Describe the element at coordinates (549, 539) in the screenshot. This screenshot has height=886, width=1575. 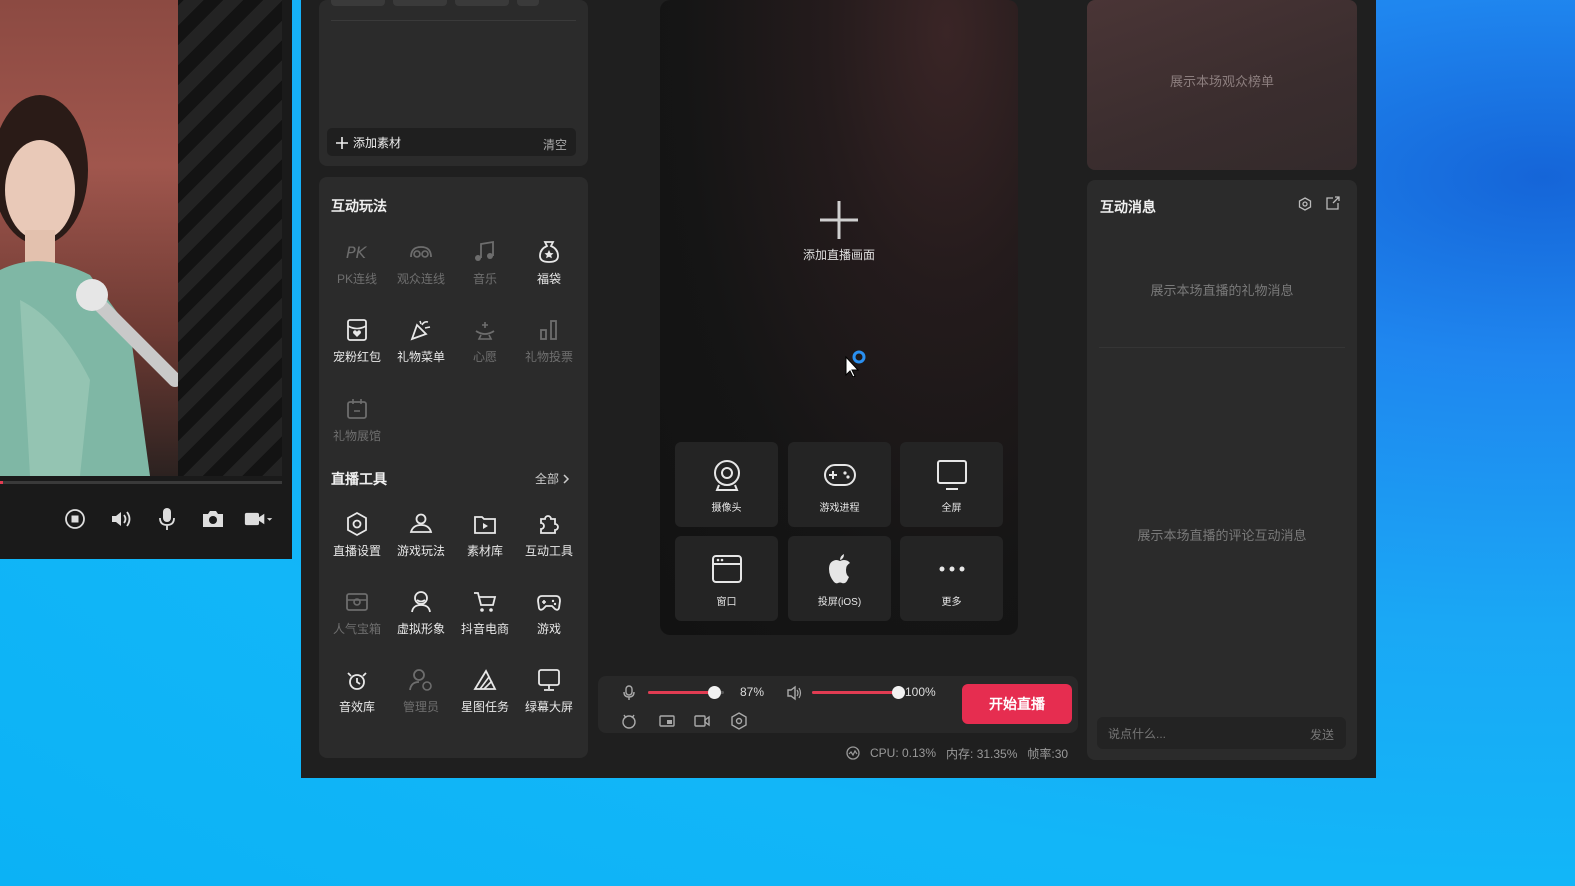
I see `interactive-tools-item: 互动工具` at that location.